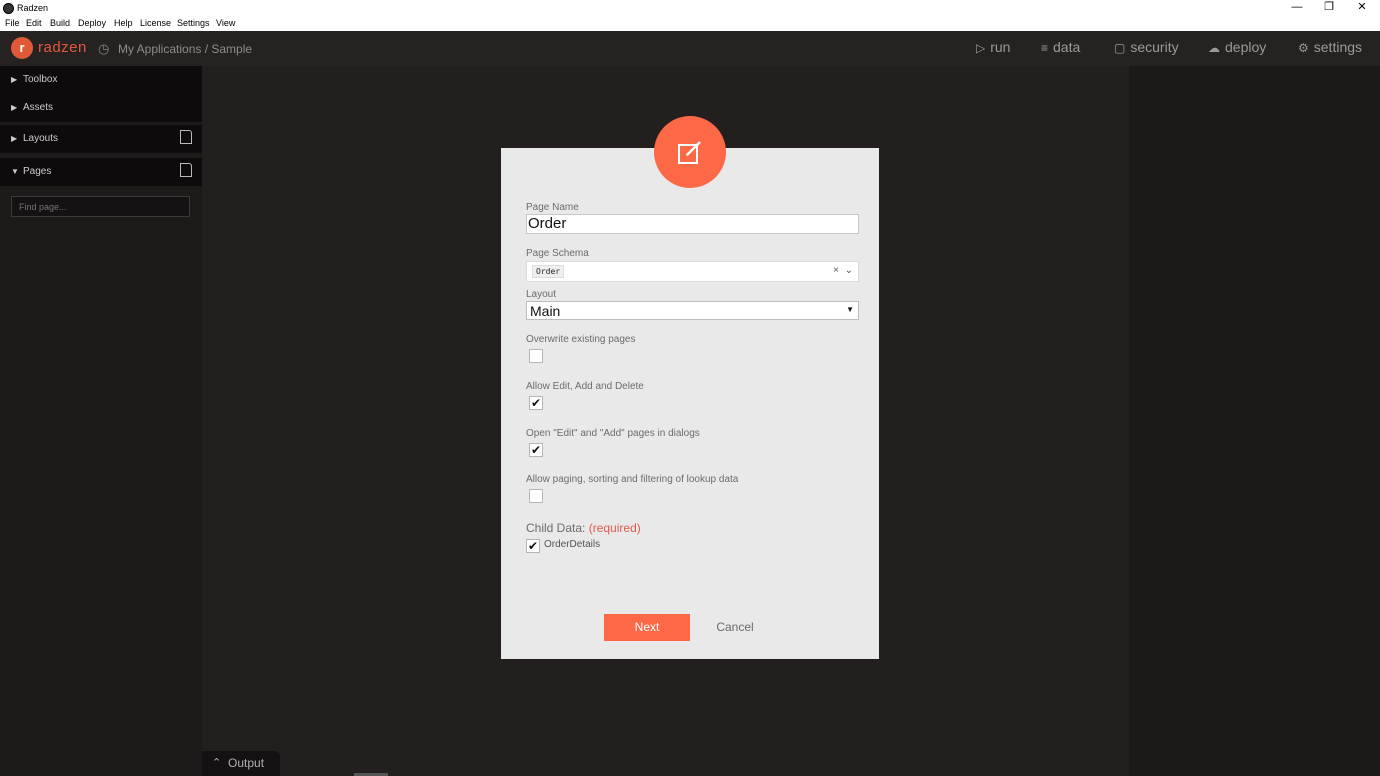  Describe the element at coordinates (37, 171) in the screenshot. I see `sidebar-item-label: Pages` at that location.